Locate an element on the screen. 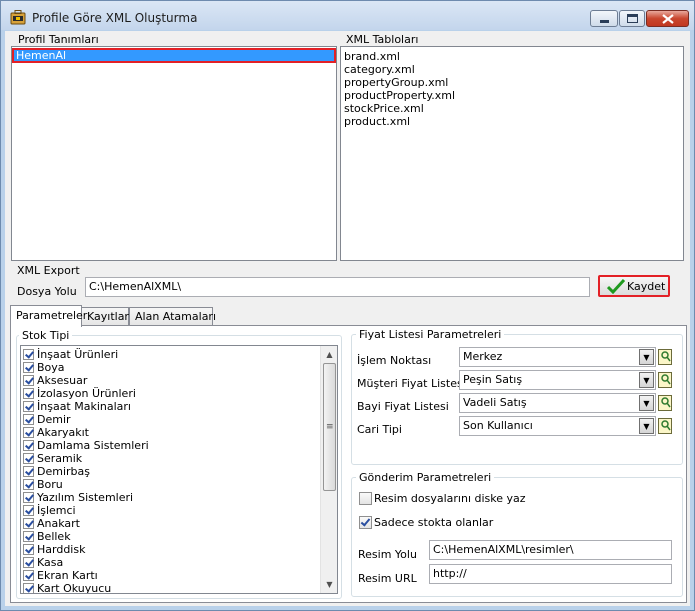 The height and width of the screenshot is (611, 695). maximize-icon is located at coordinates (632, 18).